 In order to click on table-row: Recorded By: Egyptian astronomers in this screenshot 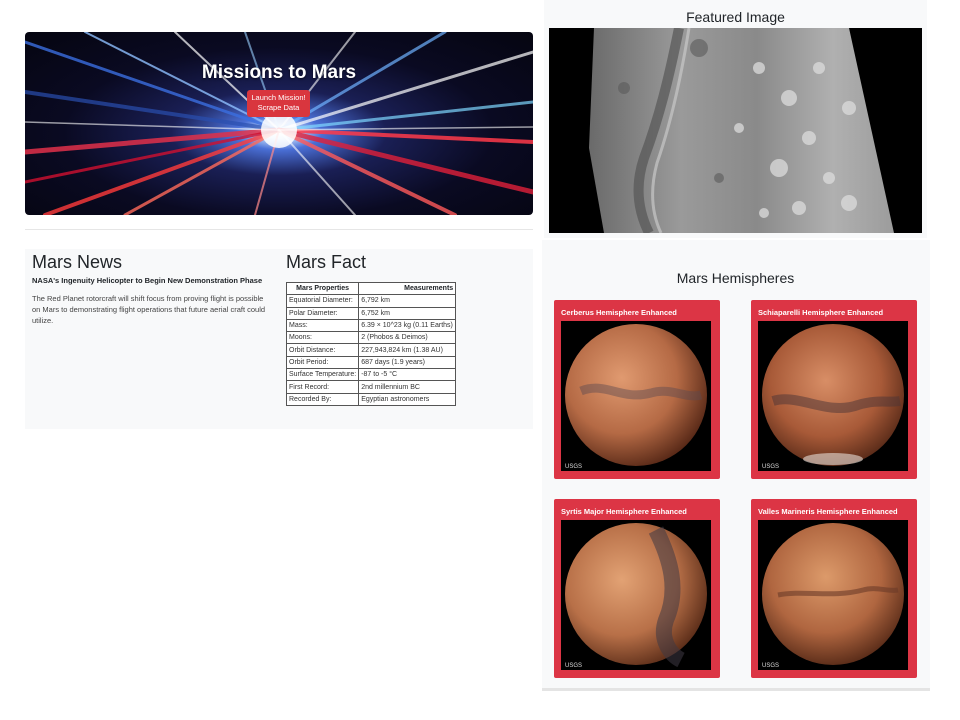, I will do `click(371, 399)`.